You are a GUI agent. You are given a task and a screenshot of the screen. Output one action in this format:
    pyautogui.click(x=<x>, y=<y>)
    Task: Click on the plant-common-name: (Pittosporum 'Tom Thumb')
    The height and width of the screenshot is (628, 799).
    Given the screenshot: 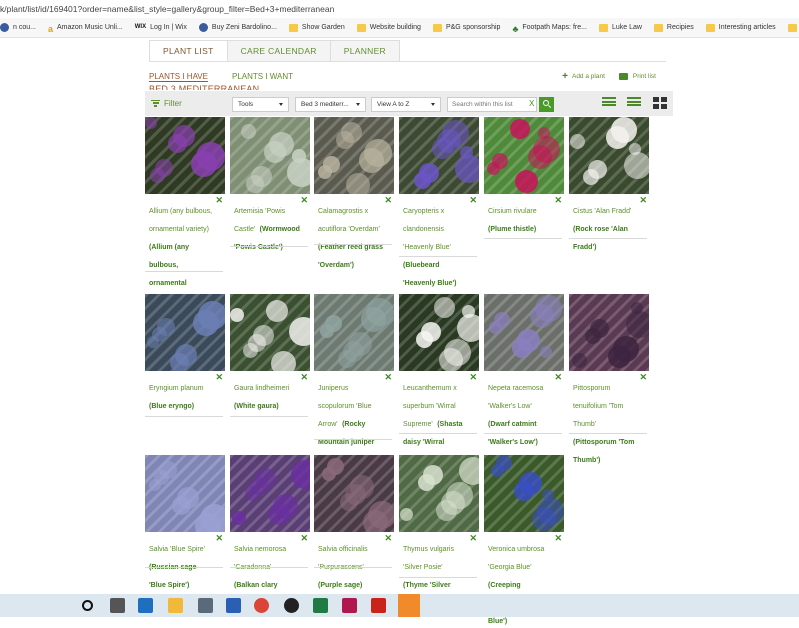 What is the action you would take?
    pyautogui.click(x=603, y=451)
    